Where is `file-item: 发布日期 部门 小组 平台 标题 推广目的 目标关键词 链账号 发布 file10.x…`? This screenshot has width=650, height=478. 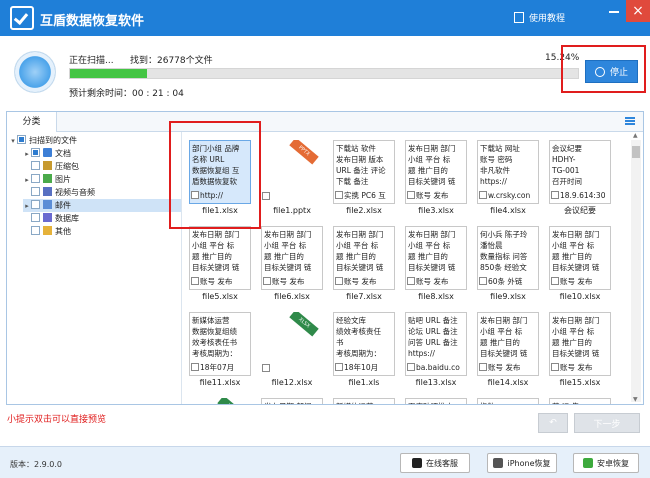
file-item: 发布日期 部门 小组 平台 标题 推广目的 目标关键词 链账号 发布 file10.x… is located at coordinates (580, 264).